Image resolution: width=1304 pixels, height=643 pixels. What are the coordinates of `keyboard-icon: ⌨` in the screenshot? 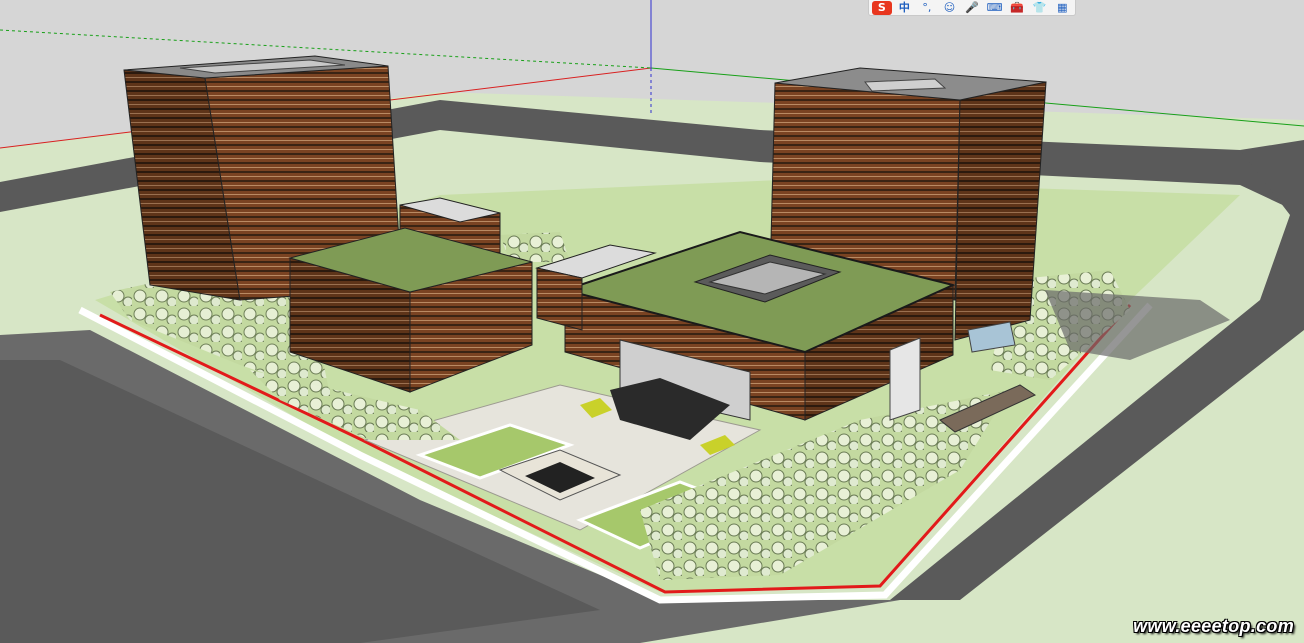 It's located at (995, 8).